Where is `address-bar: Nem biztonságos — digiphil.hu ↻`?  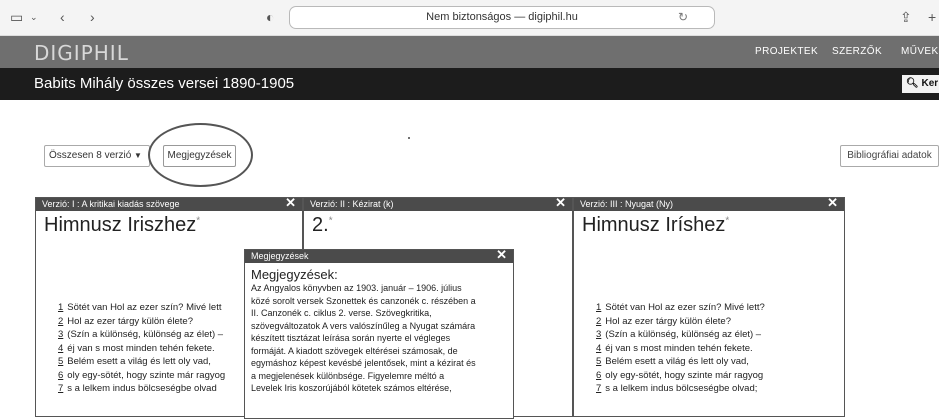
address-bar: Nem biztonságos — digiphil.hu ↻ is located at coordinates (502, 17).